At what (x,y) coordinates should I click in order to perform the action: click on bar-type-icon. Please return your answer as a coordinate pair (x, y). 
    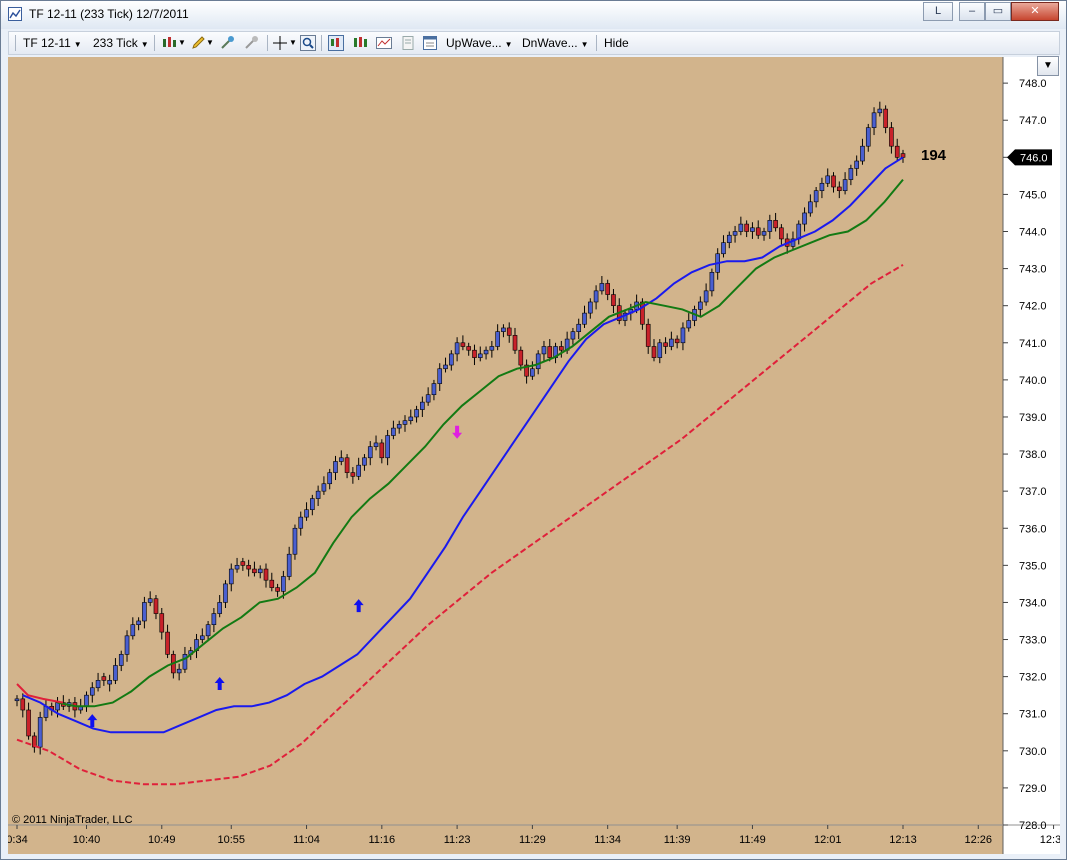
    Looking at the image, I should click on (169, 43).